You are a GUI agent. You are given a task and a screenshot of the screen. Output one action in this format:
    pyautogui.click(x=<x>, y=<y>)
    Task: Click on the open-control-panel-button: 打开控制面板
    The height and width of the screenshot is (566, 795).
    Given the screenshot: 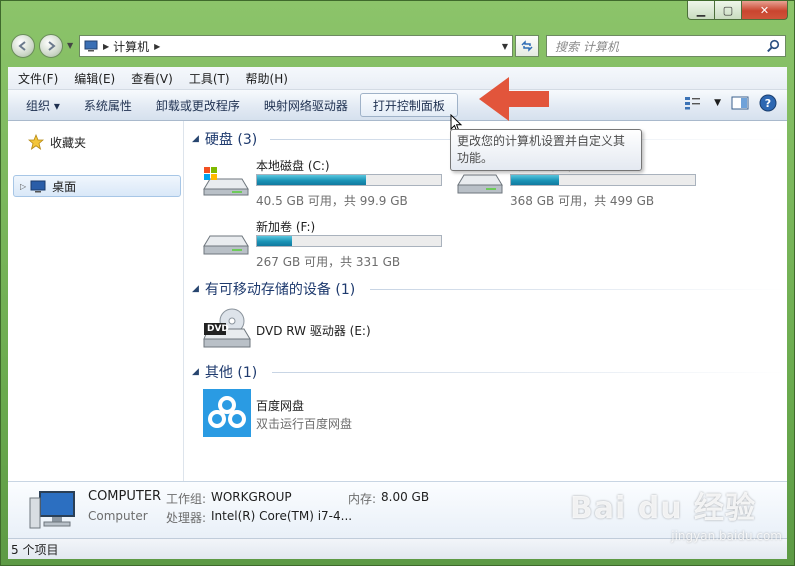 What is the action you would take?
    pyautogui.click(x=408, y=105)
    